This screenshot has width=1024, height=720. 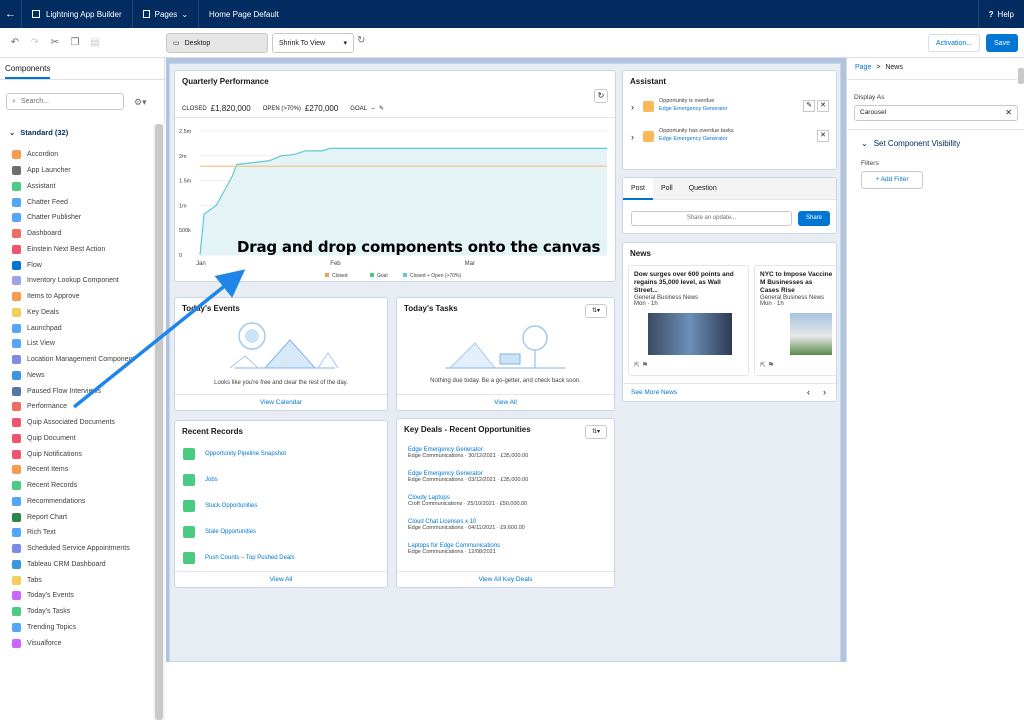 I want to click on component-item: Quip Associated Documents, so click(x=82, y=423).